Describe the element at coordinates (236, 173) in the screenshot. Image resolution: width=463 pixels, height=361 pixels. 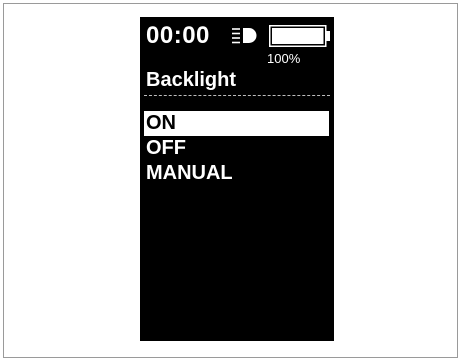
I see `menu-item-manual: MANUAL` at that location.